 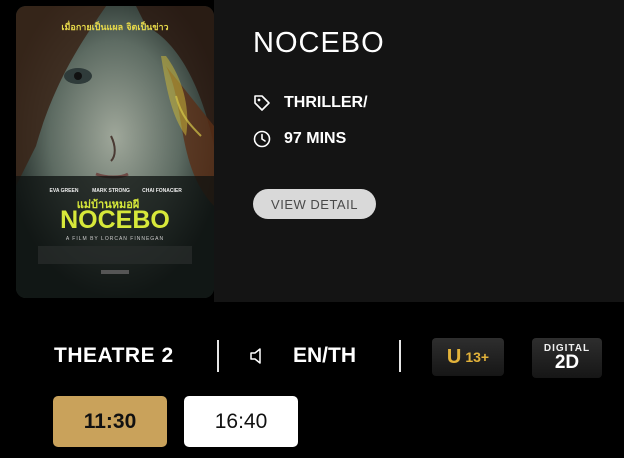 I want to click on format-dimension: 2D, so click(x=567, y=362).